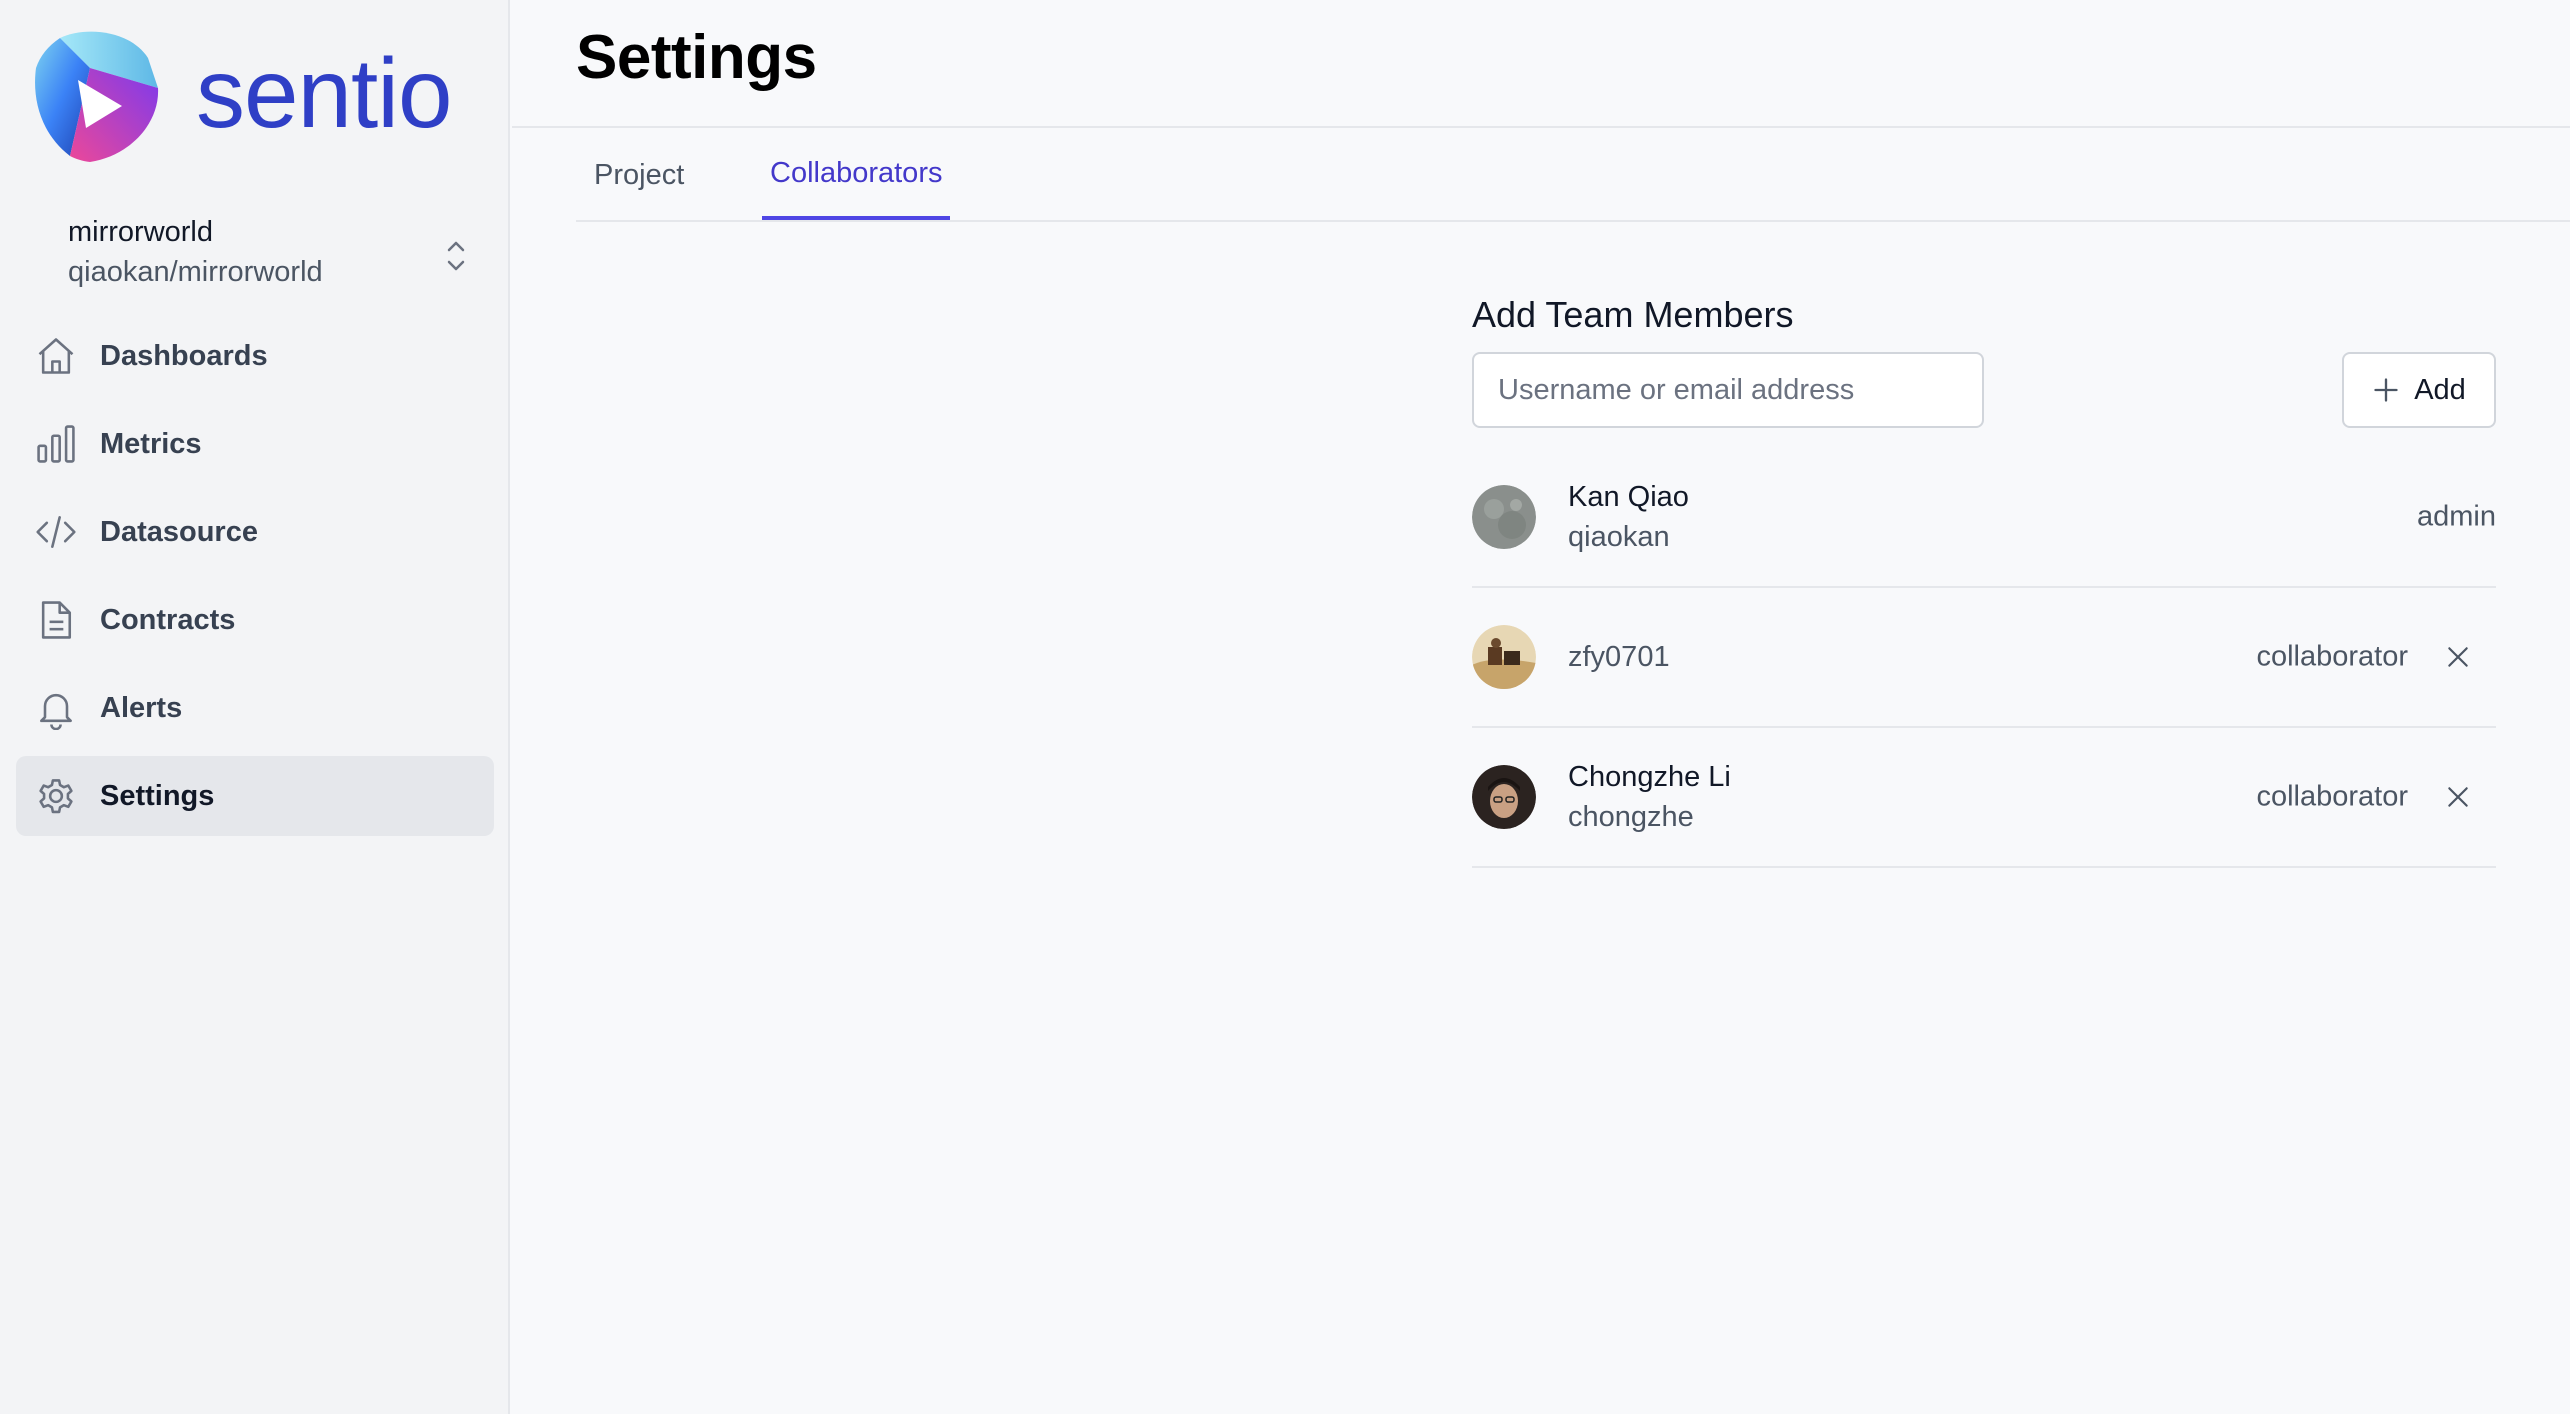 This screenshot has width=2570, height=1414. Describe the element at coordinates (1628, 517) in the screenshot. I see `member-info: Kan Qiao qiaokan` at that location.